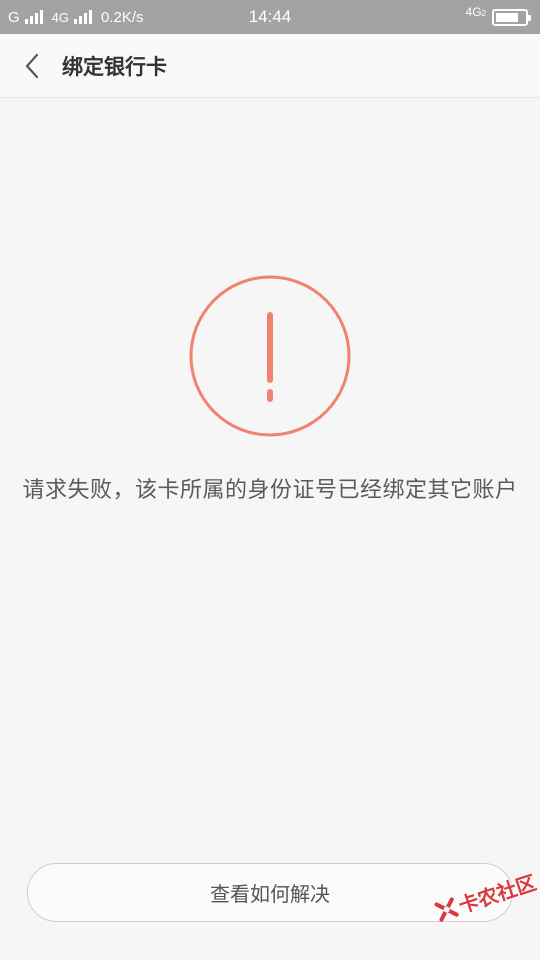  What do you see at coordinates (270, 356) in the screenshot?
I see `exclamation-circle-icon` at bounding box center [270, 356].